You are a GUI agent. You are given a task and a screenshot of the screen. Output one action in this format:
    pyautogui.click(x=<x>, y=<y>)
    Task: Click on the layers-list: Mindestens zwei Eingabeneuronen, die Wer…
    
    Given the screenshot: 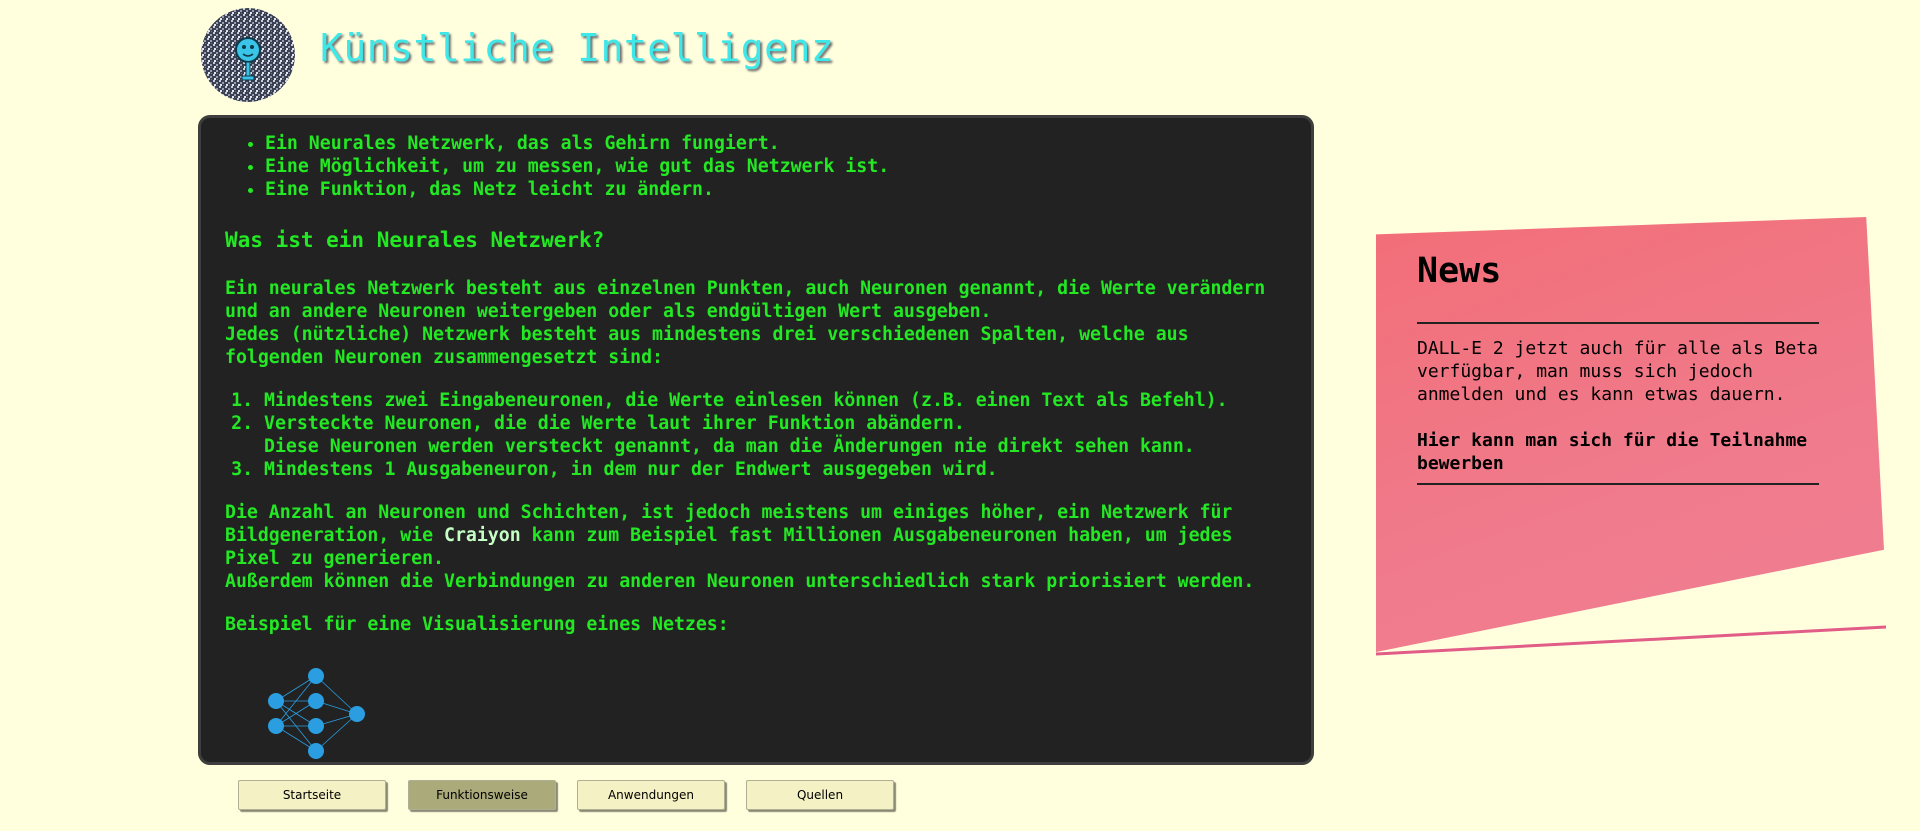 What is the action you would take?
    pyautogui.click(x=756, y=435)
    